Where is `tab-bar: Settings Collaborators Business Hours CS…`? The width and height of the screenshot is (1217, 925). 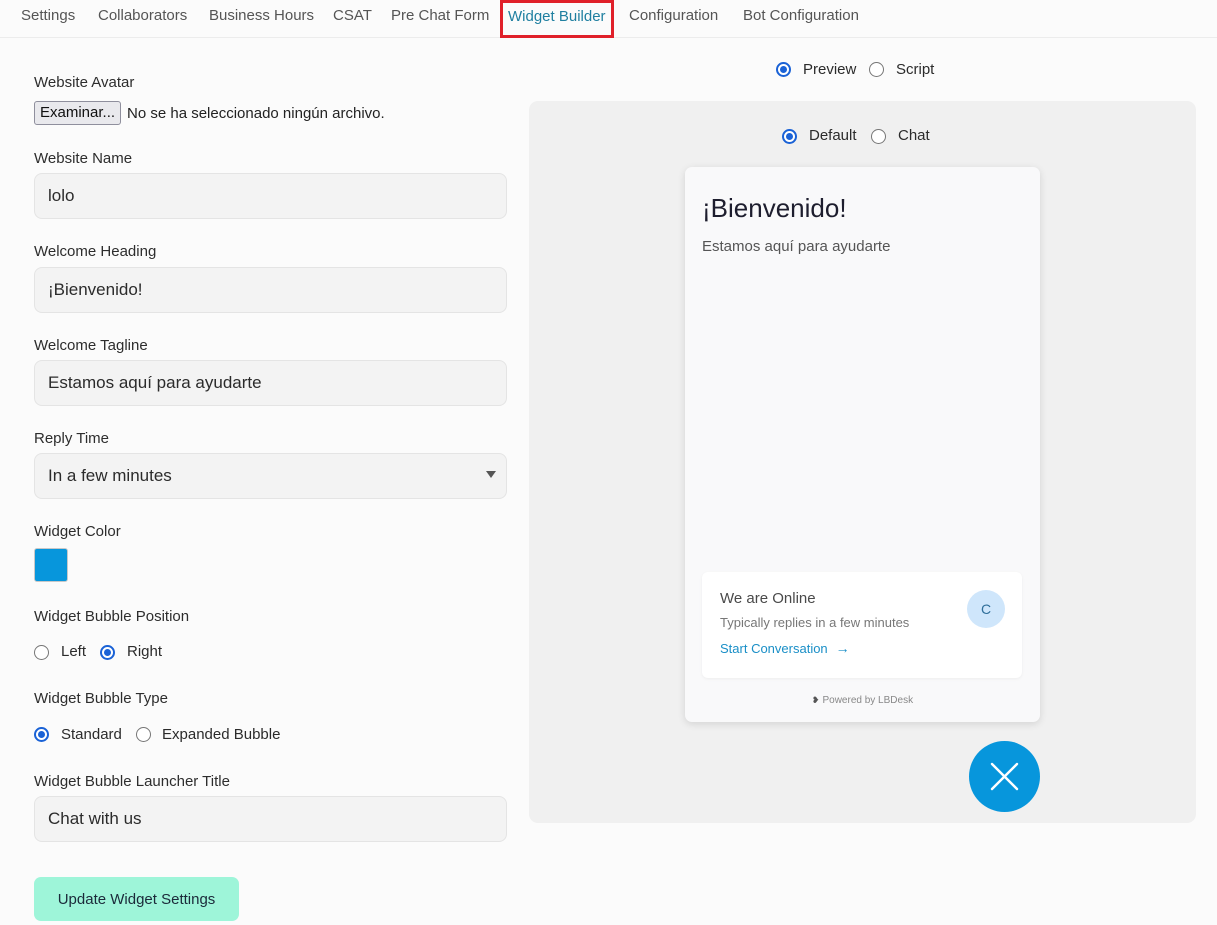
tab-bar: Settings Collaborators Business Hours CS… is located at coordinates (608, 19).